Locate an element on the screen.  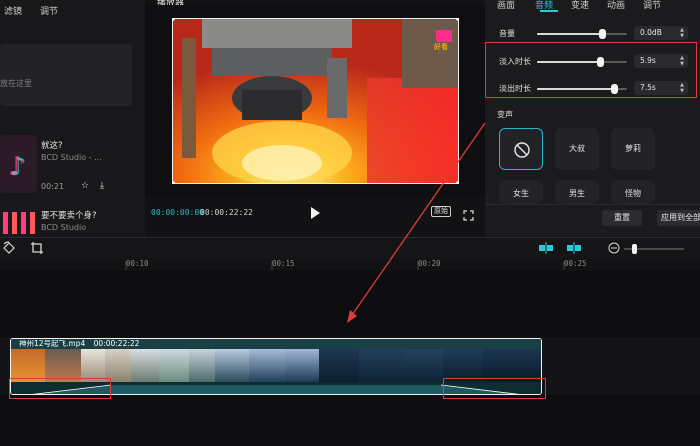
total-timecode: 00:00:22:22 is located at coordinates (226, 212).